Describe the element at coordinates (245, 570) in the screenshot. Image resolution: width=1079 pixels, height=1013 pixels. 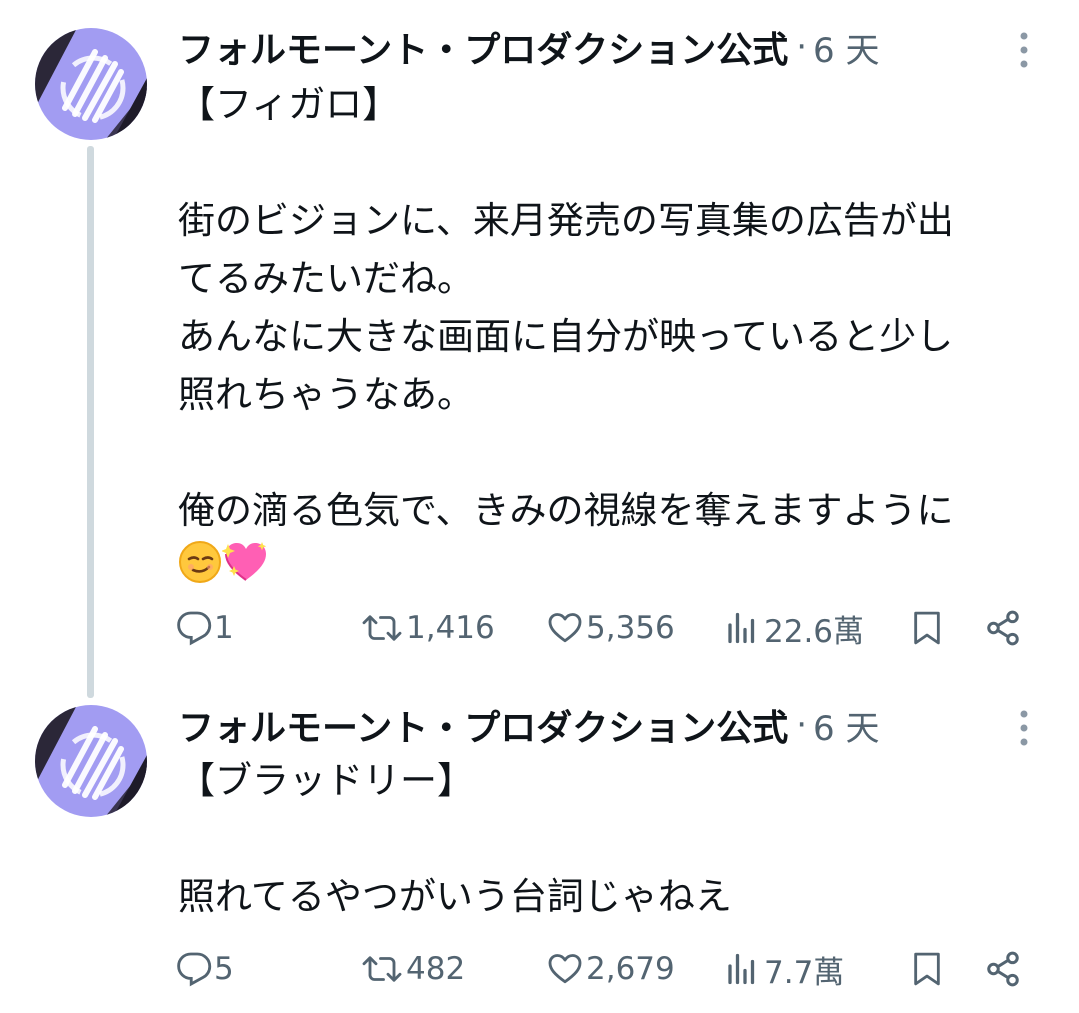
I see `sparkling-heart-emoji` at that location.